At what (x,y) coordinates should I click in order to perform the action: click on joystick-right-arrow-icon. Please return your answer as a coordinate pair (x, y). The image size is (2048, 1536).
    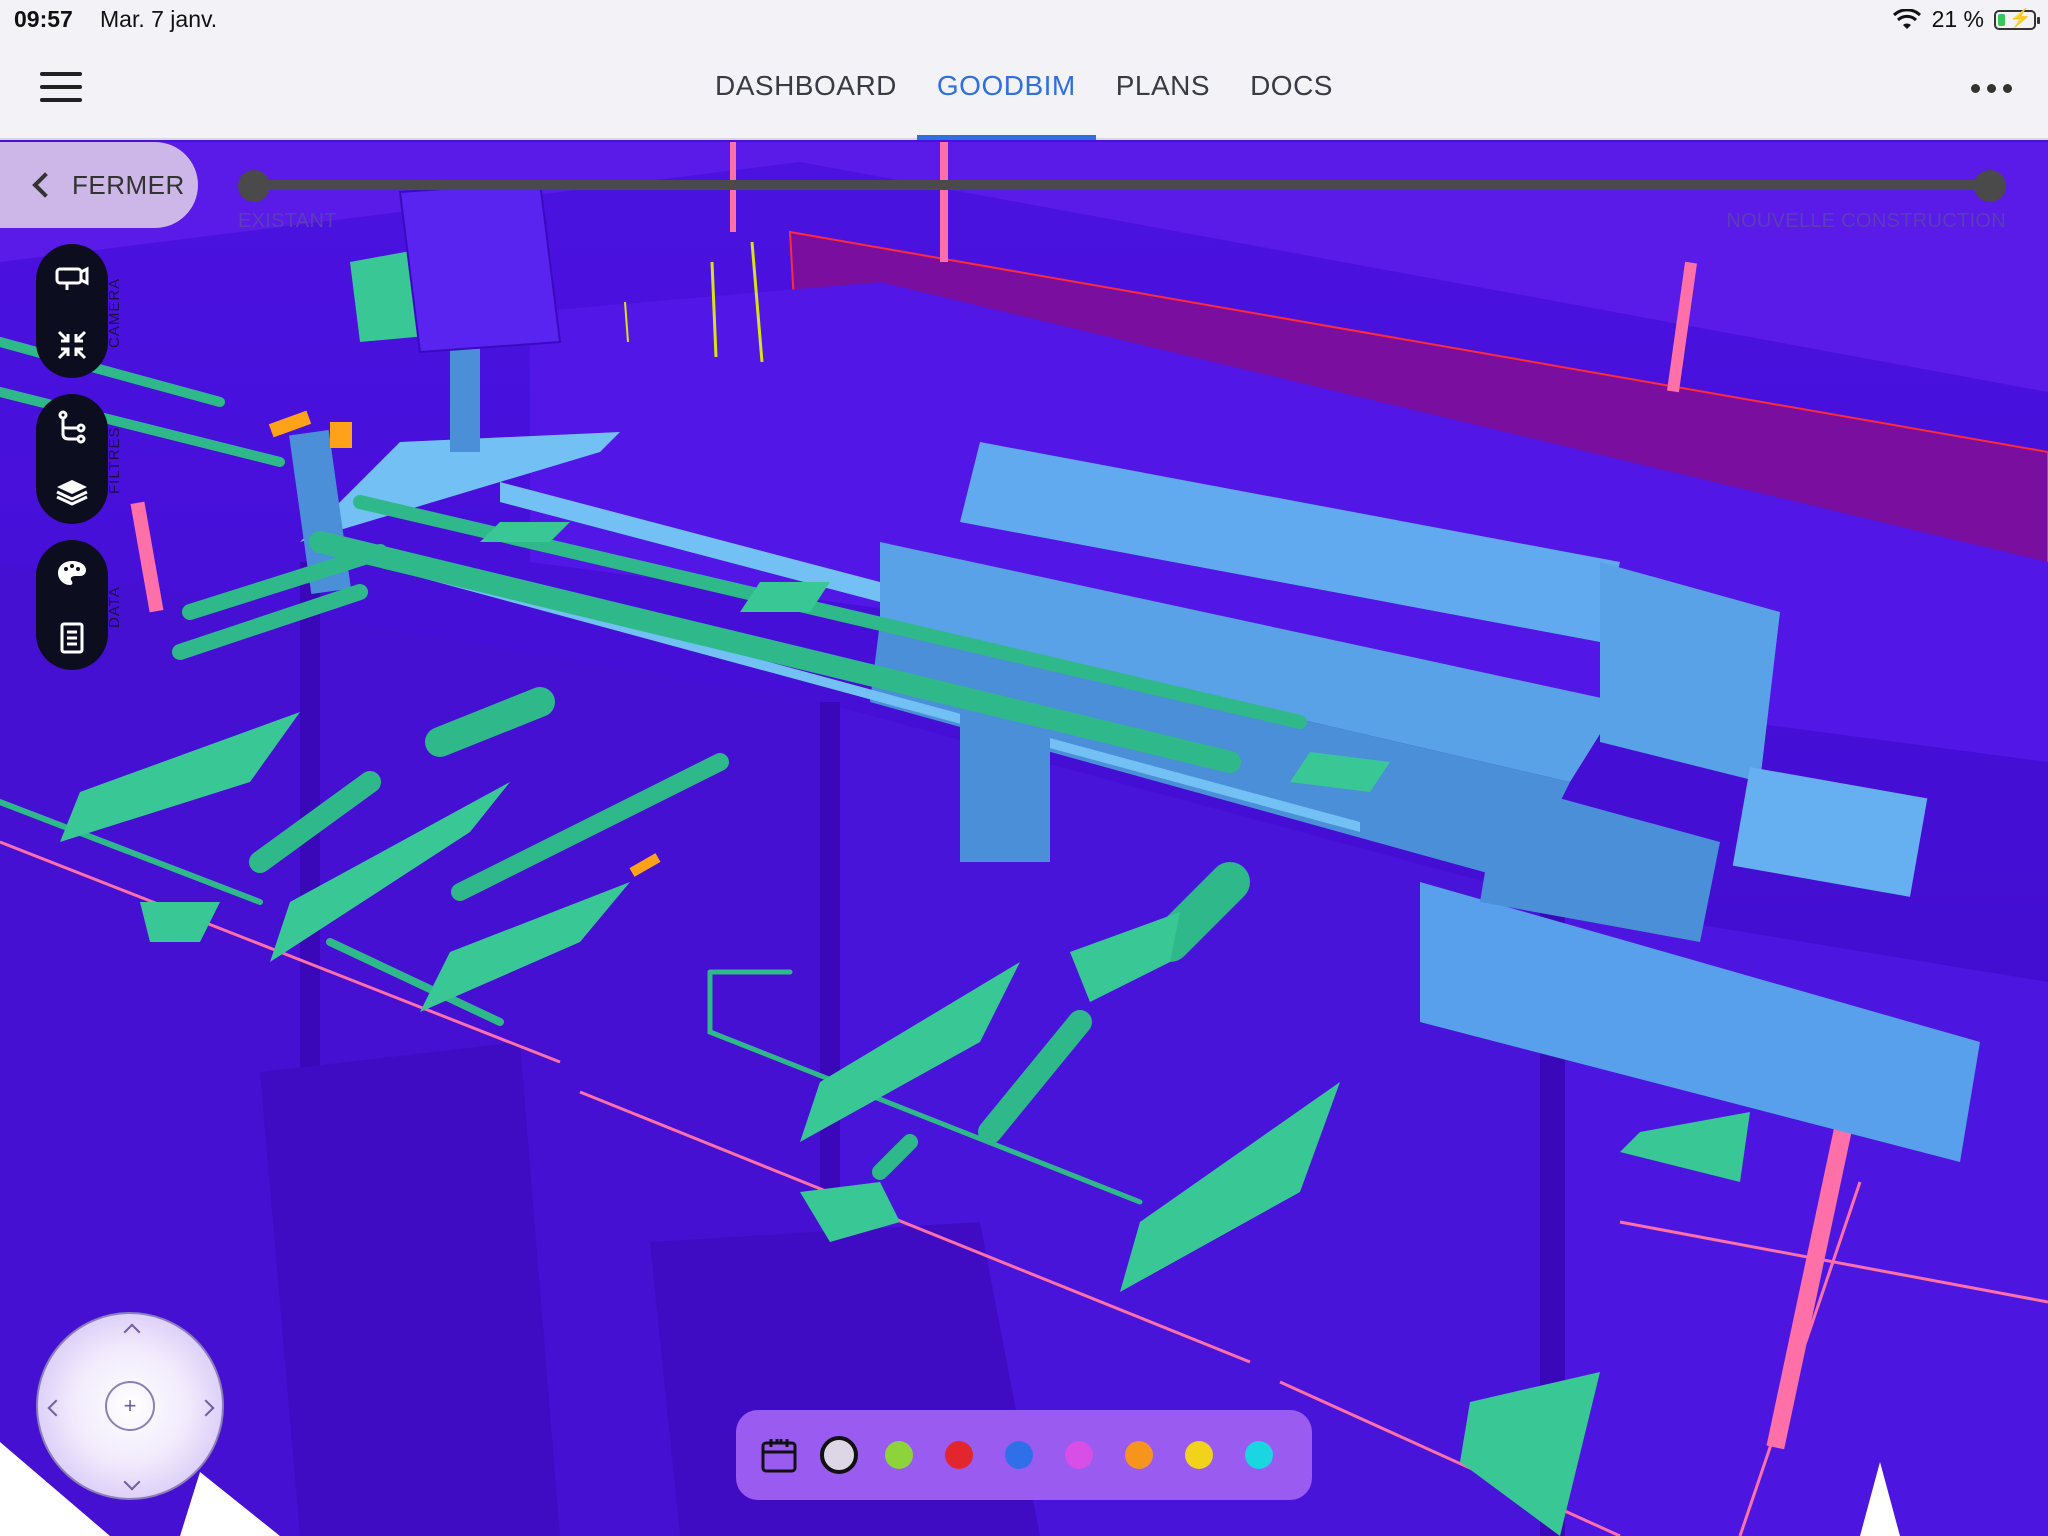
    Looking at the image, I should click on (206, 1408).